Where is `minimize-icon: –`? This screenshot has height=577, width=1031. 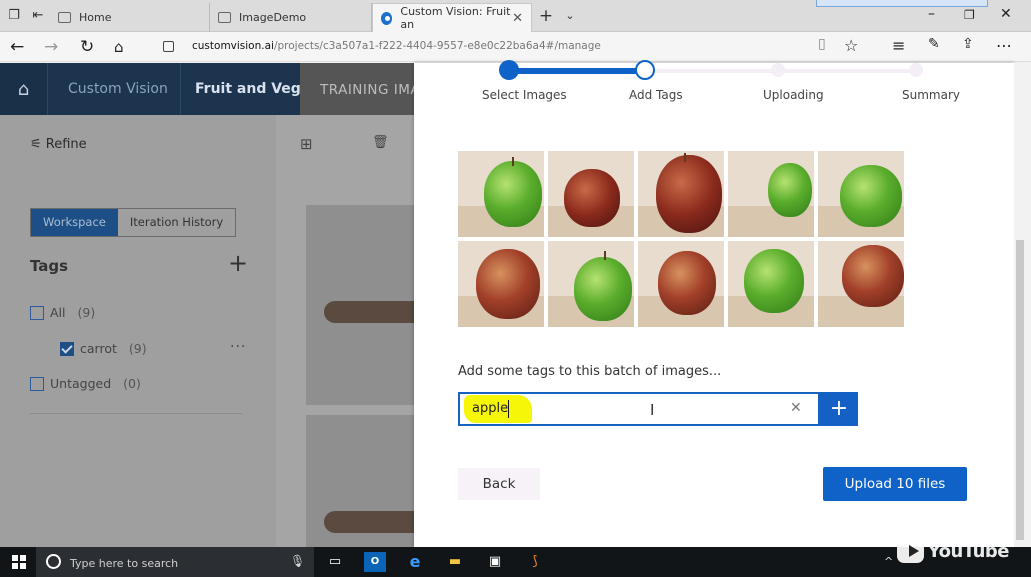
minimize-icon: – is located at coordinates (931, 14).